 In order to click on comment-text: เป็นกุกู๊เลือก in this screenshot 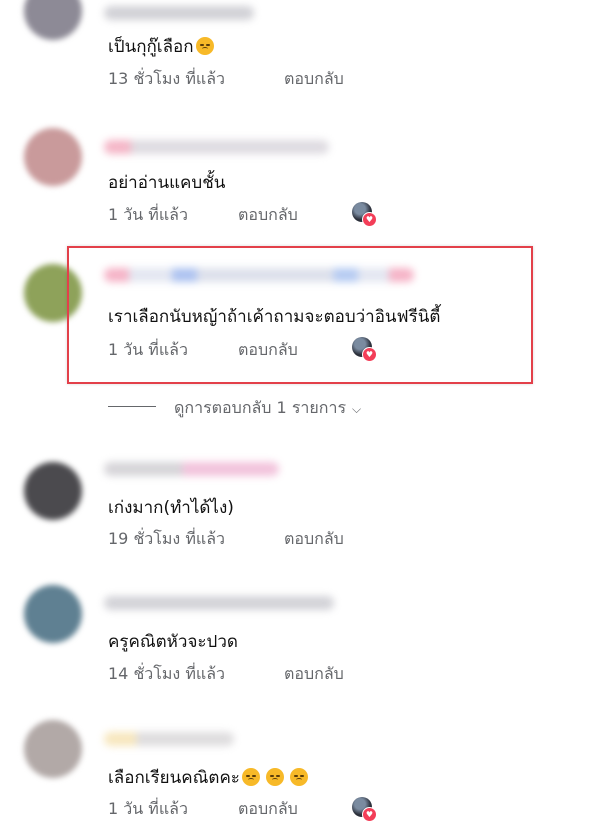, I will do `click(161, 46)`.